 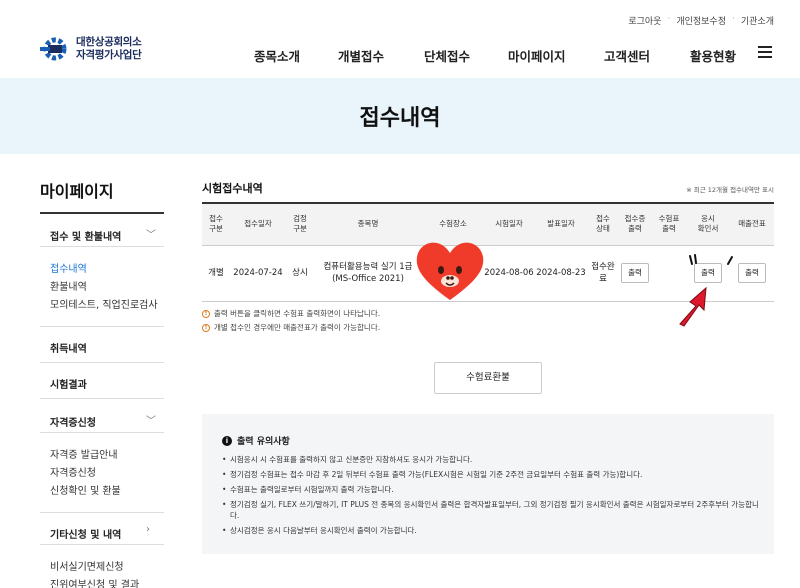 I want to click on sidebar-item-cert-check: 신청확인 및 환불, so click(x=85, y=489).